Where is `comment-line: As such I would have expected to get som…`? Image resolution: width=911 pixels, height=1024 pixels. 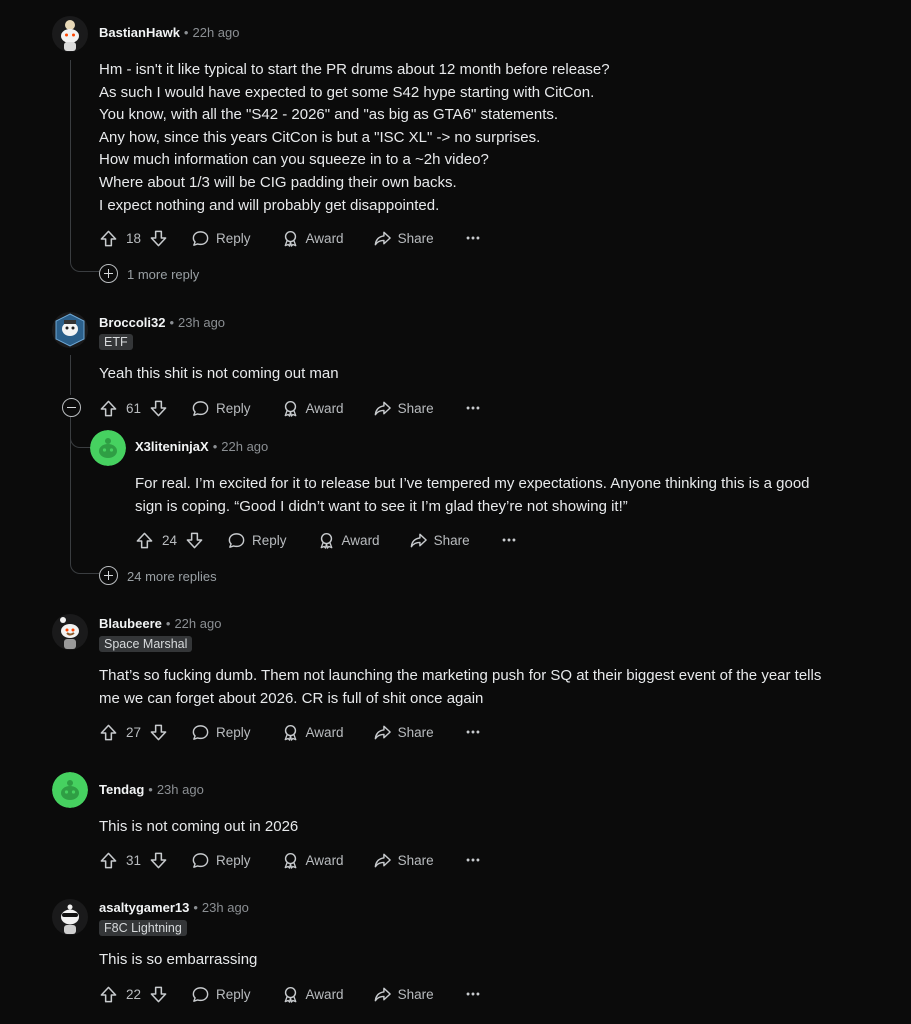 comment-line: As such I would have expected to get som… is located at coordinates (347, 92).